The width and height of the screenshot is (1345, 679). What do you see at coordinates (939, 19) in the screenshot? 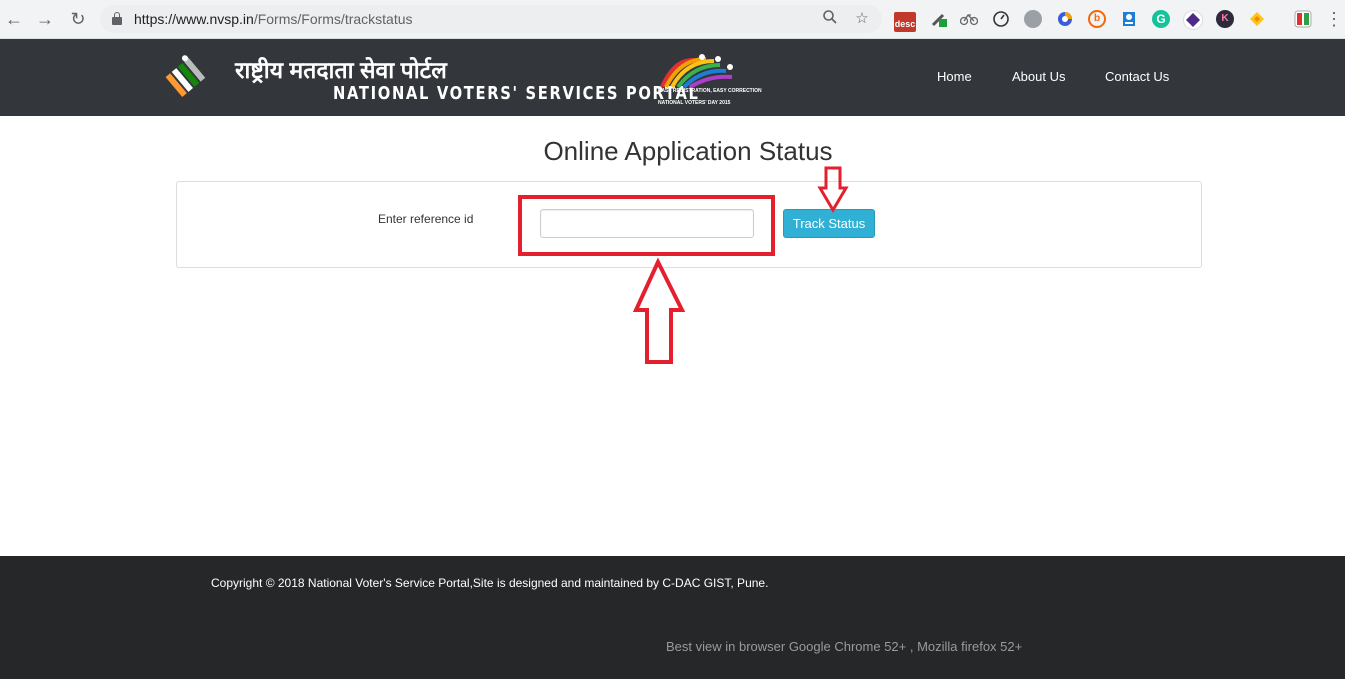
I see `extension-green-icon` at bounding box center [939, 19].